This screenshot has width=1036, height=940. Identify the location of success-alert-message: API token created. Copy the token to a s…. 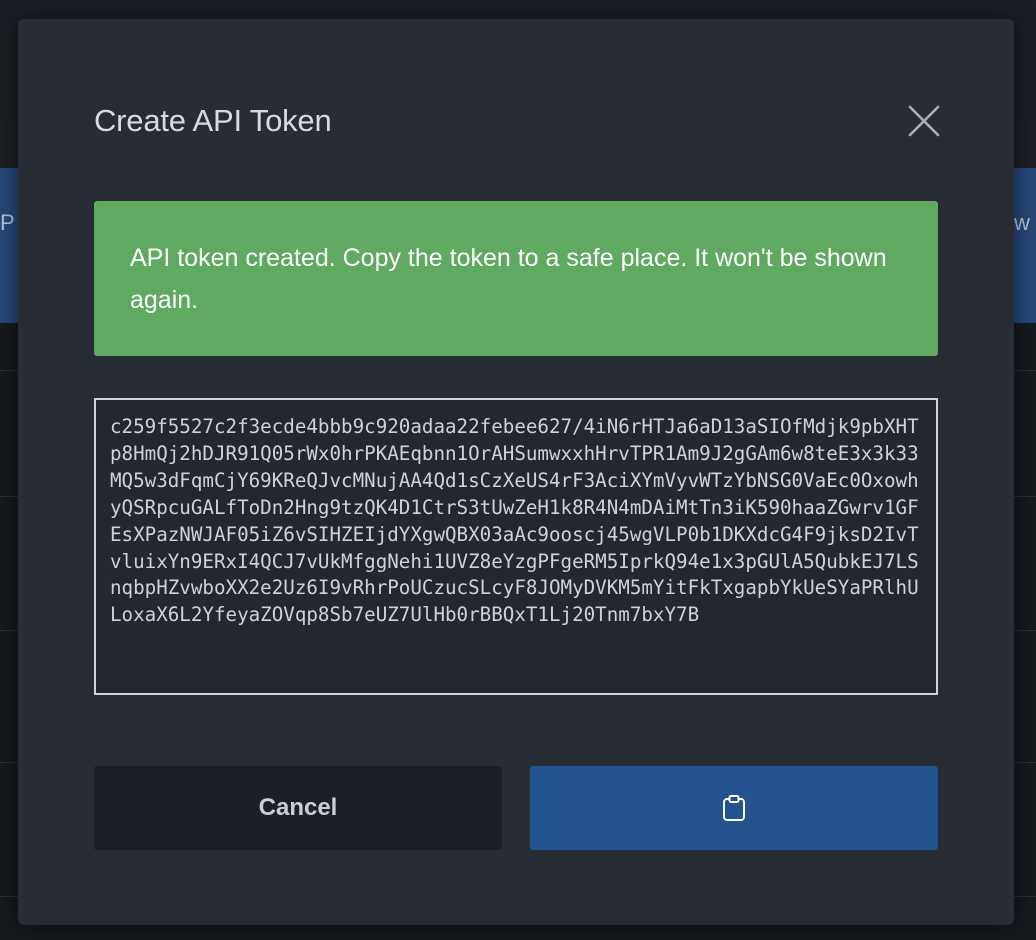
(508, 279).